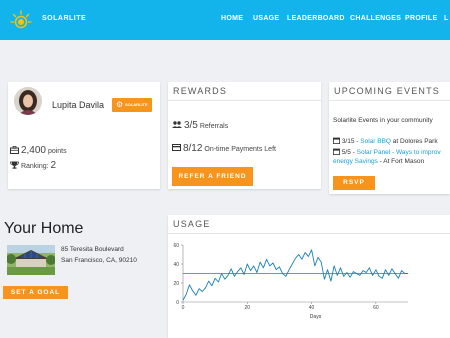 The width and height of the screenshot is (450, 338). I want to click on sun-logo-icon, so click(21, 20).